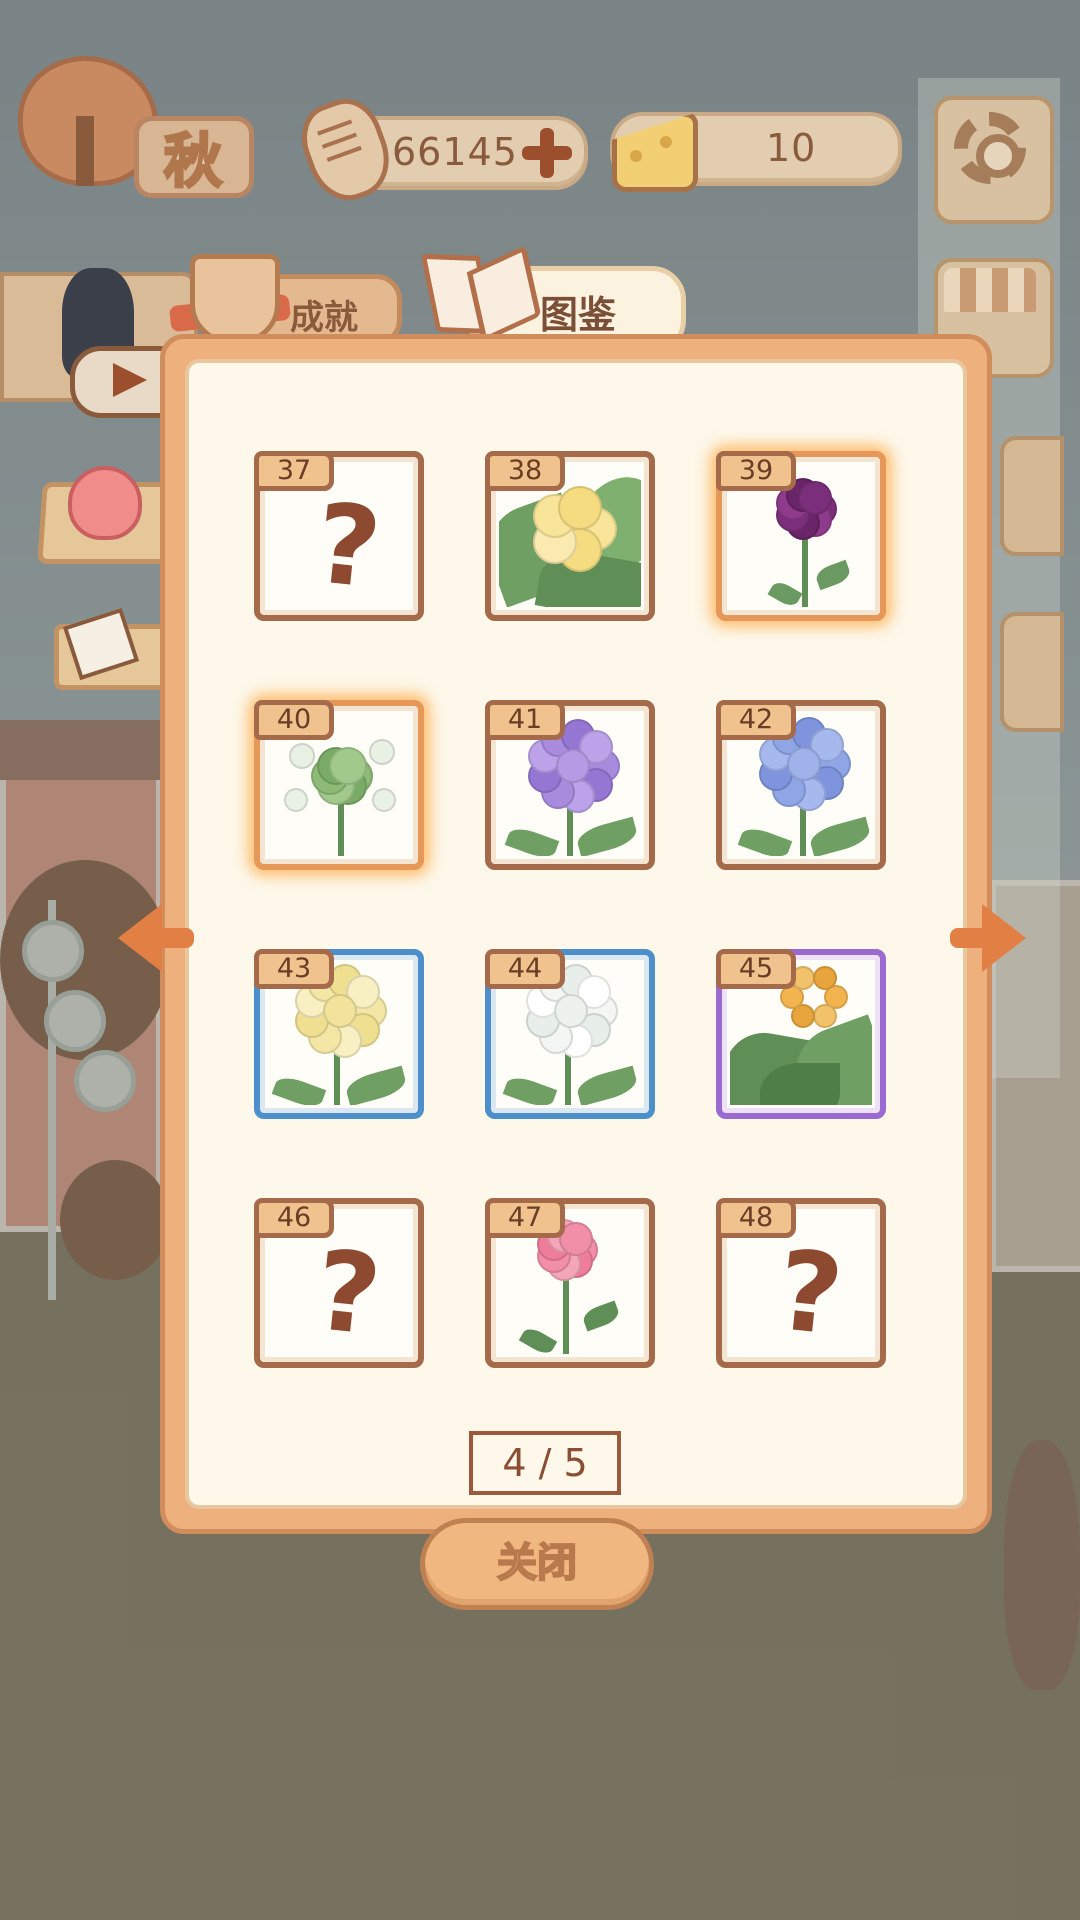 The image size is (1080, 1920). Describe the element at coordinates (791, 148) in the screenshot. I see `cheese-count: 10` at that location.